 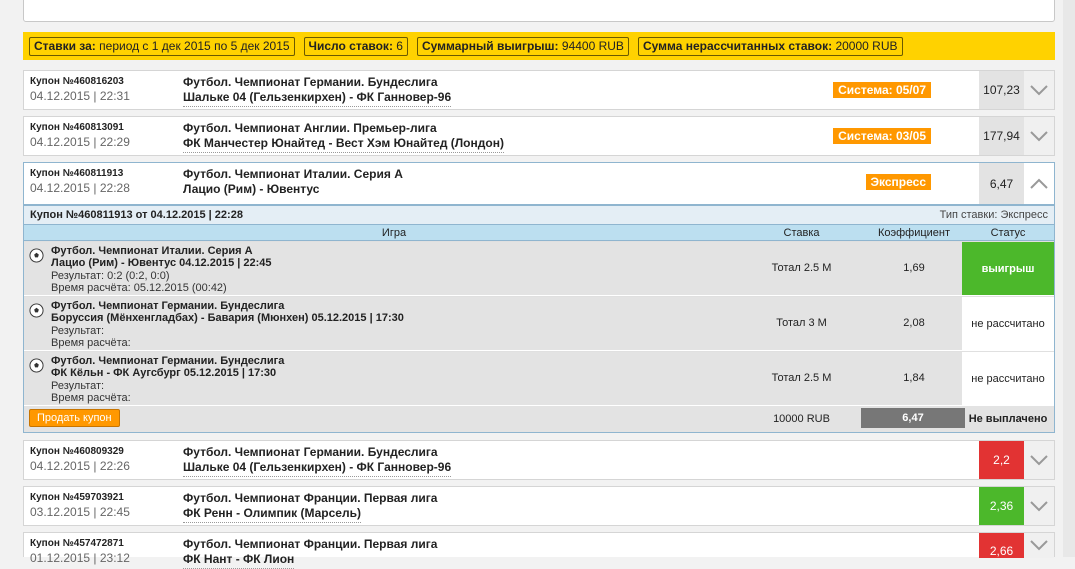 I want to click on coupon-date: 01.12.2015 | 23:12, so click(x=80, y=558).